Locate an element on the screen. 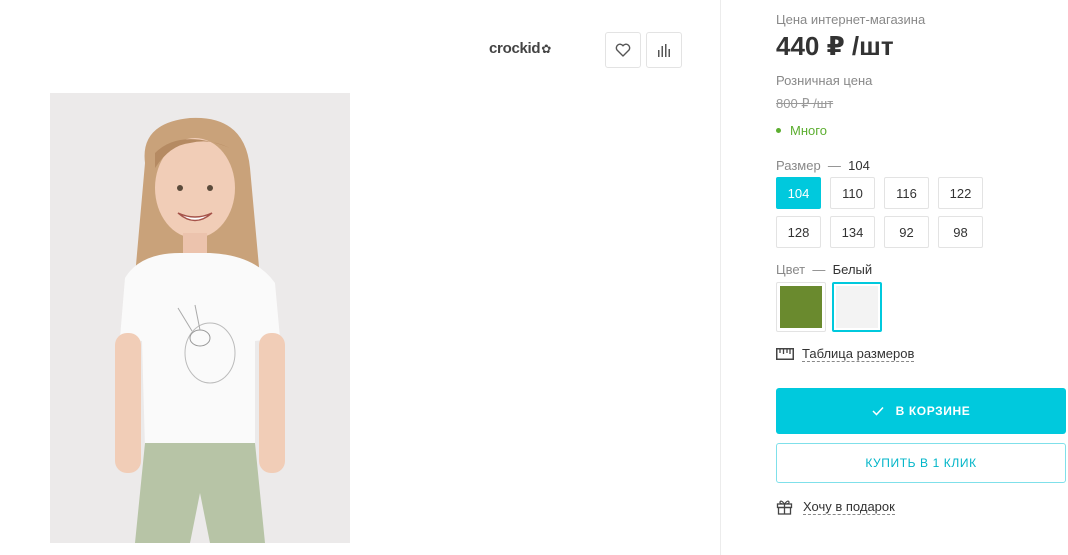 The height and width of the screenshot is (555, 1068). buy-one-click-button: КУПИТЬ В 1 КЛИК is located at coordinates (921, 463).